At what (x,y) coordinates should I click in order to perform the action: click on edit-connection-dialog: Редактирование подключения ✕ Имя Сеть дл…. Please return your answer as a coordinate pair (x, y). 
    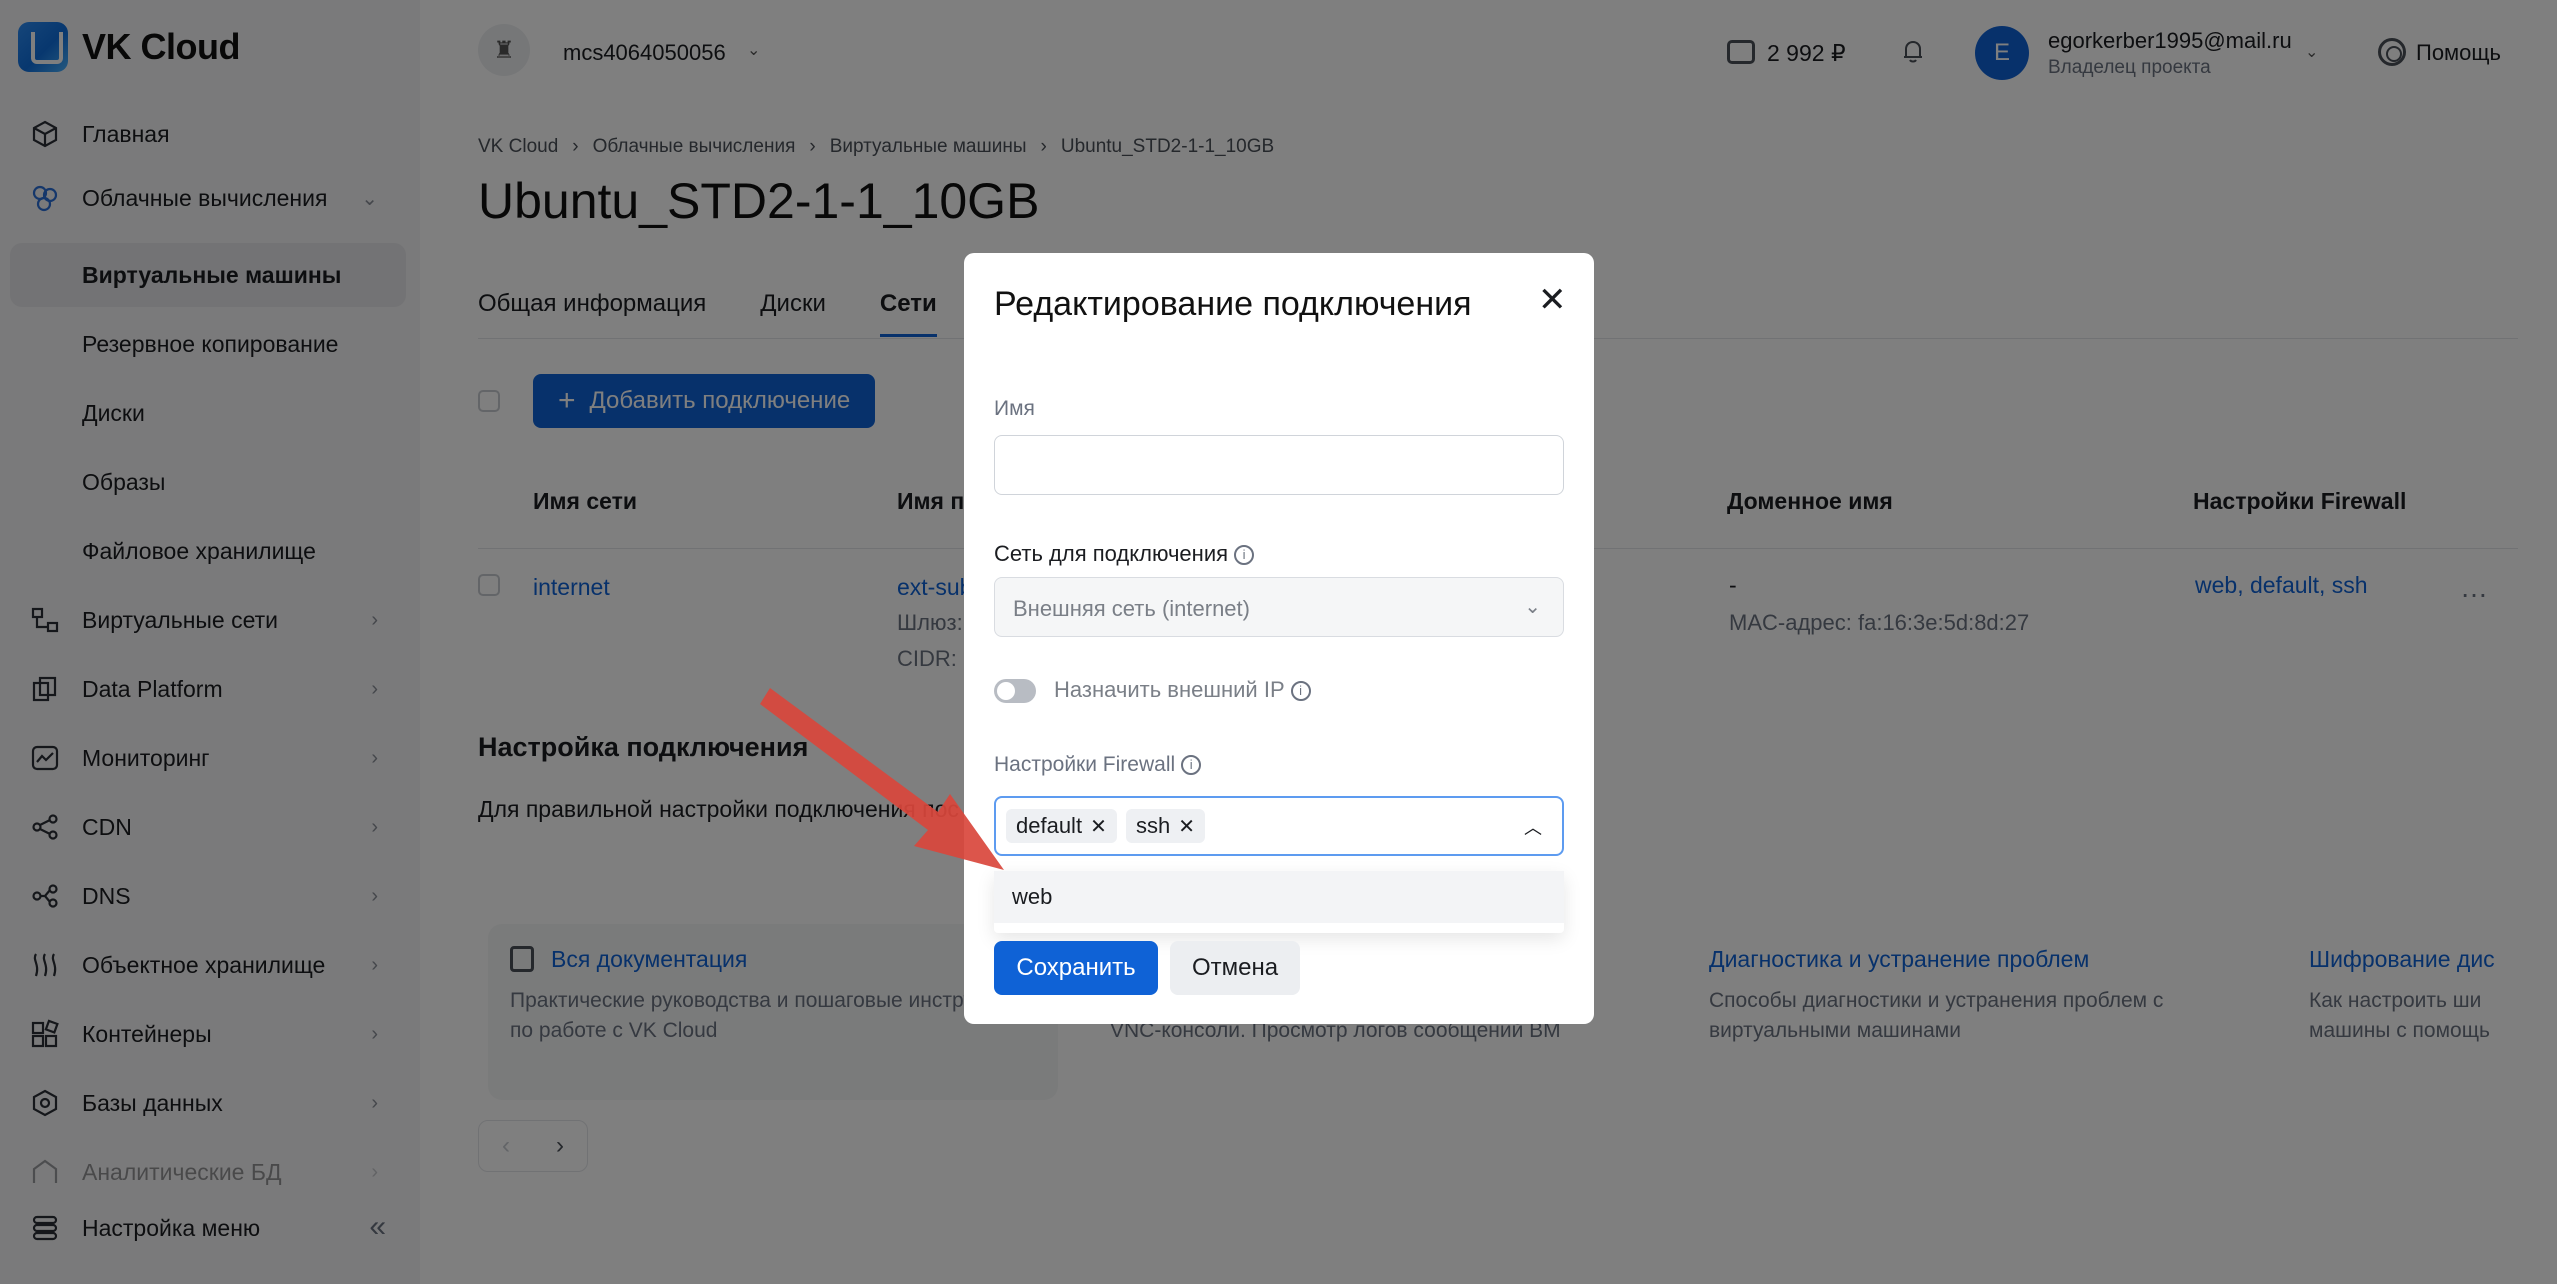
    Looking at the image, I should click on (1279, 638).